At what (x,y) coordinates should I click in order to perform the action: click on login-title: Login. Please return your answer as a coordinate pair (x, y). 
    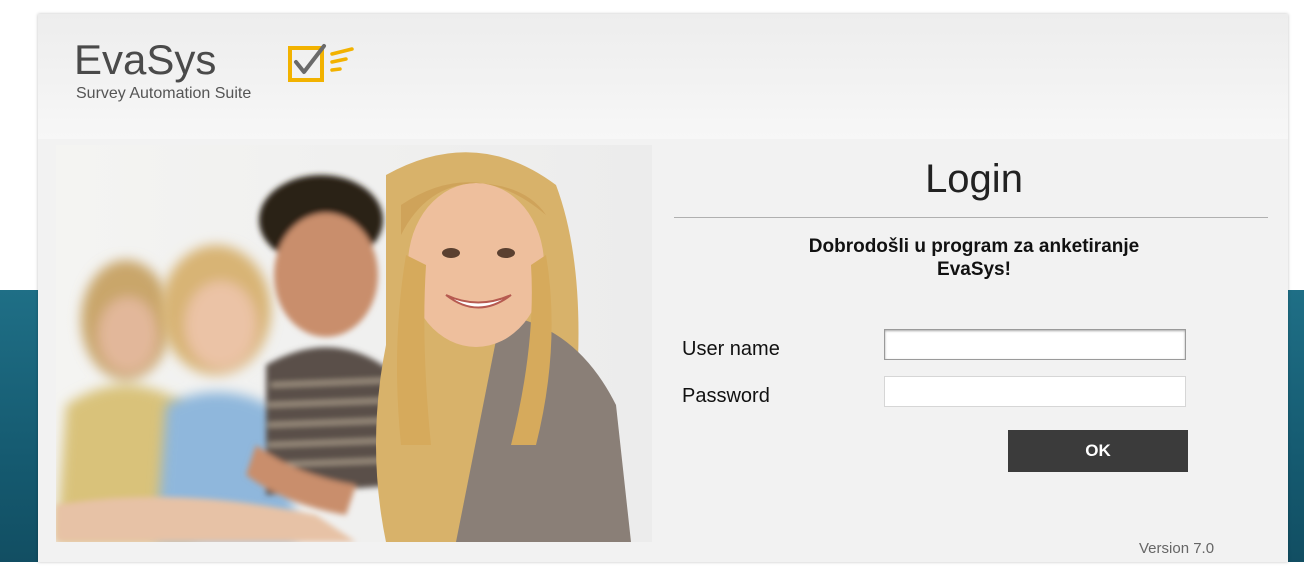
    Looking at the image, I should click on (974, 179).